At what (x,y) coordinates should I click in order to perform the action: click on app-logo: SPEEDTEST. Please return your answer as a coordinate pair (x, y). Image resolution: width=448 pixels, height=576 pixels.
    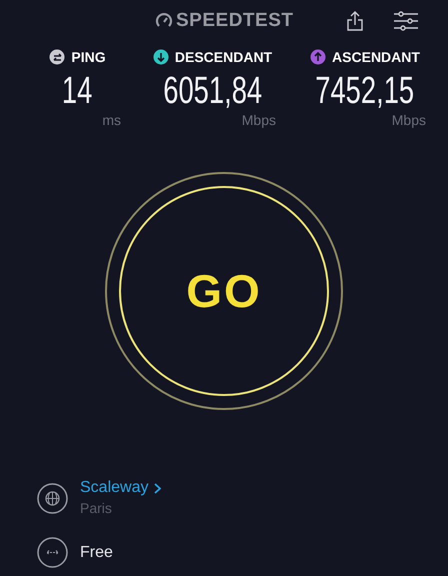
    Looking at the image, I should click on (235, 20).